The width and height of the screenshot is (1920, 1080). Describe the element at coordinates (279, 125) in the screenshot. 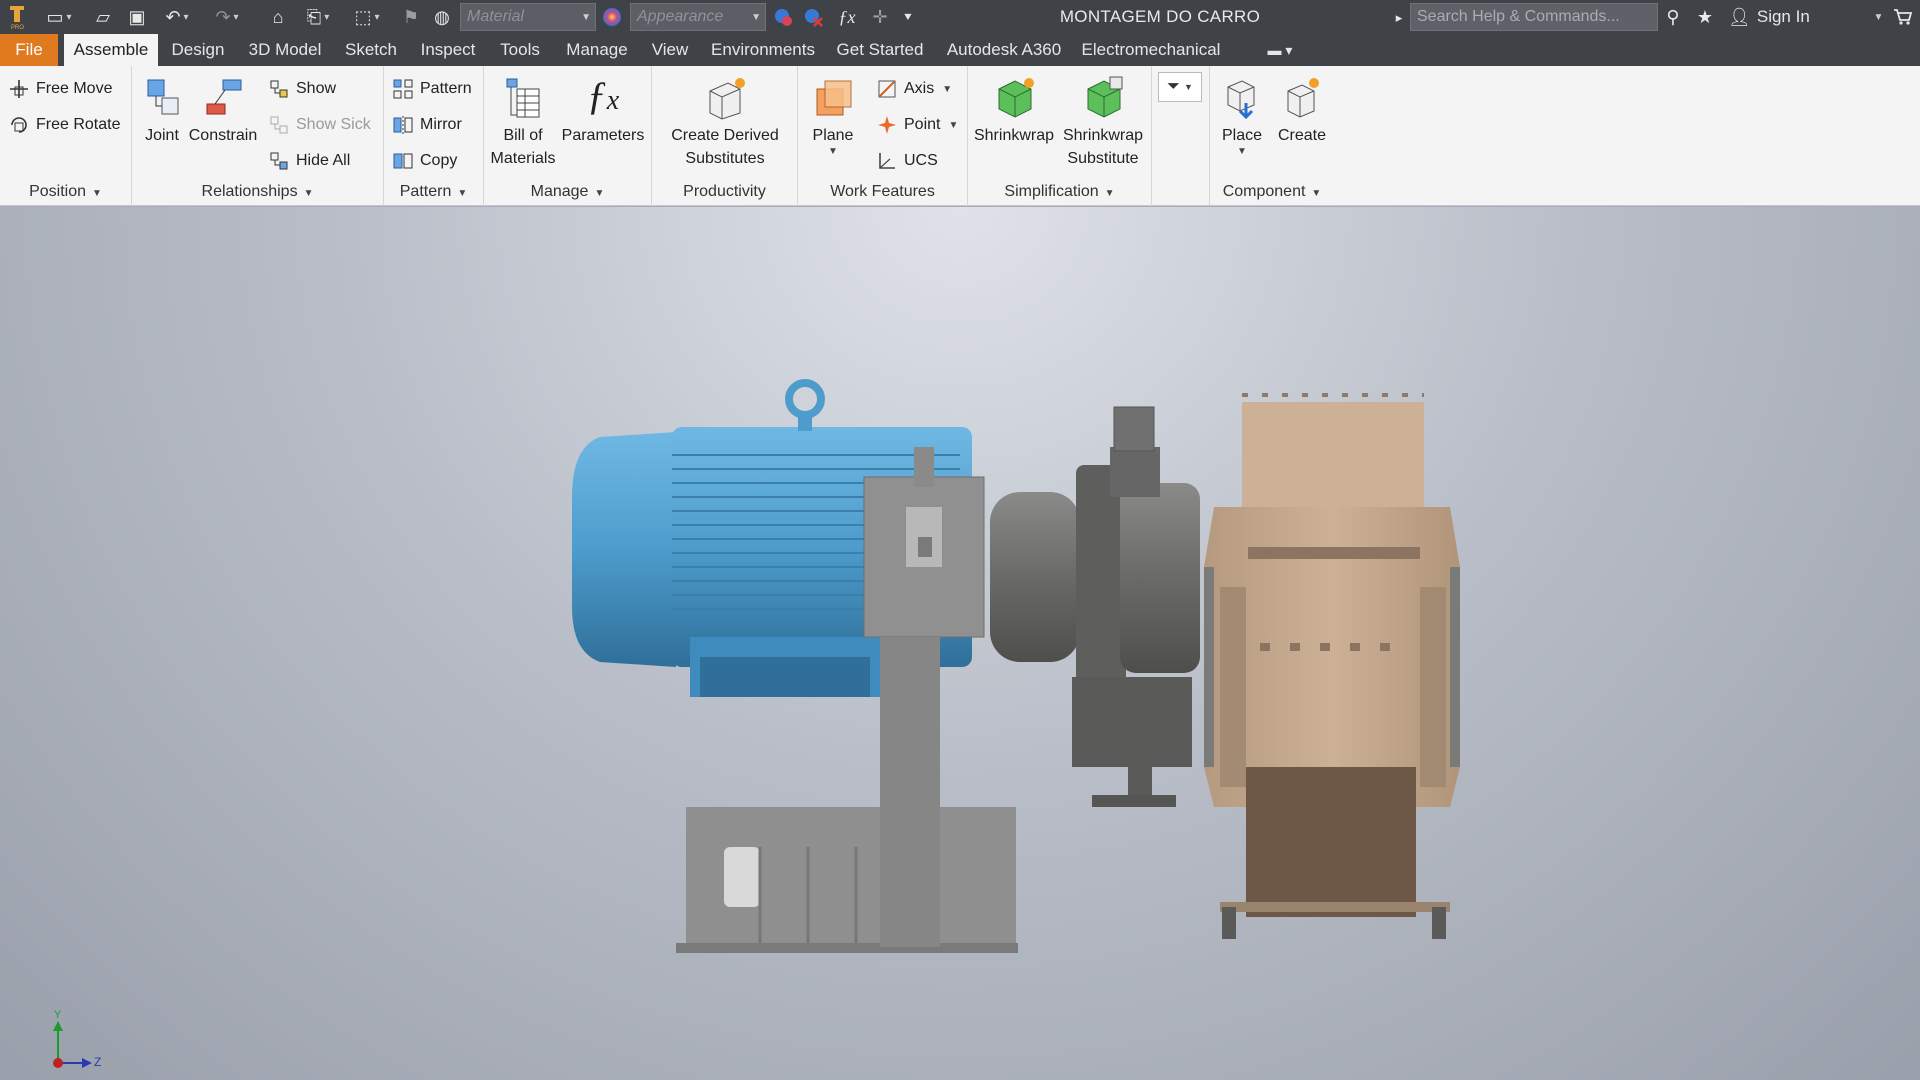

I see `show-sick-icon` at that location.